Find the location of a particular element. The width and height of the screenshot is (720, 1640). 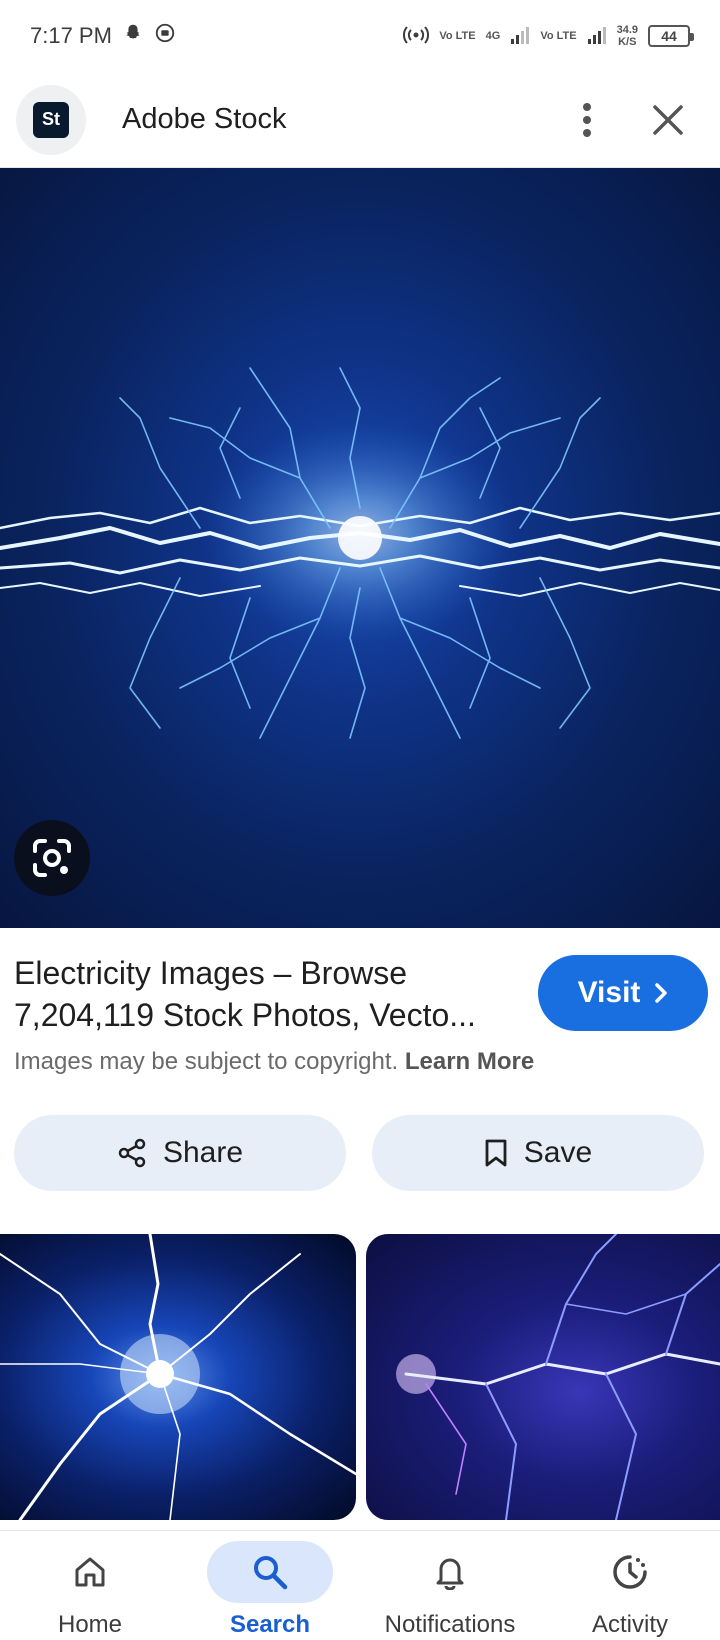

close-button is located at coordinates (668, 120).